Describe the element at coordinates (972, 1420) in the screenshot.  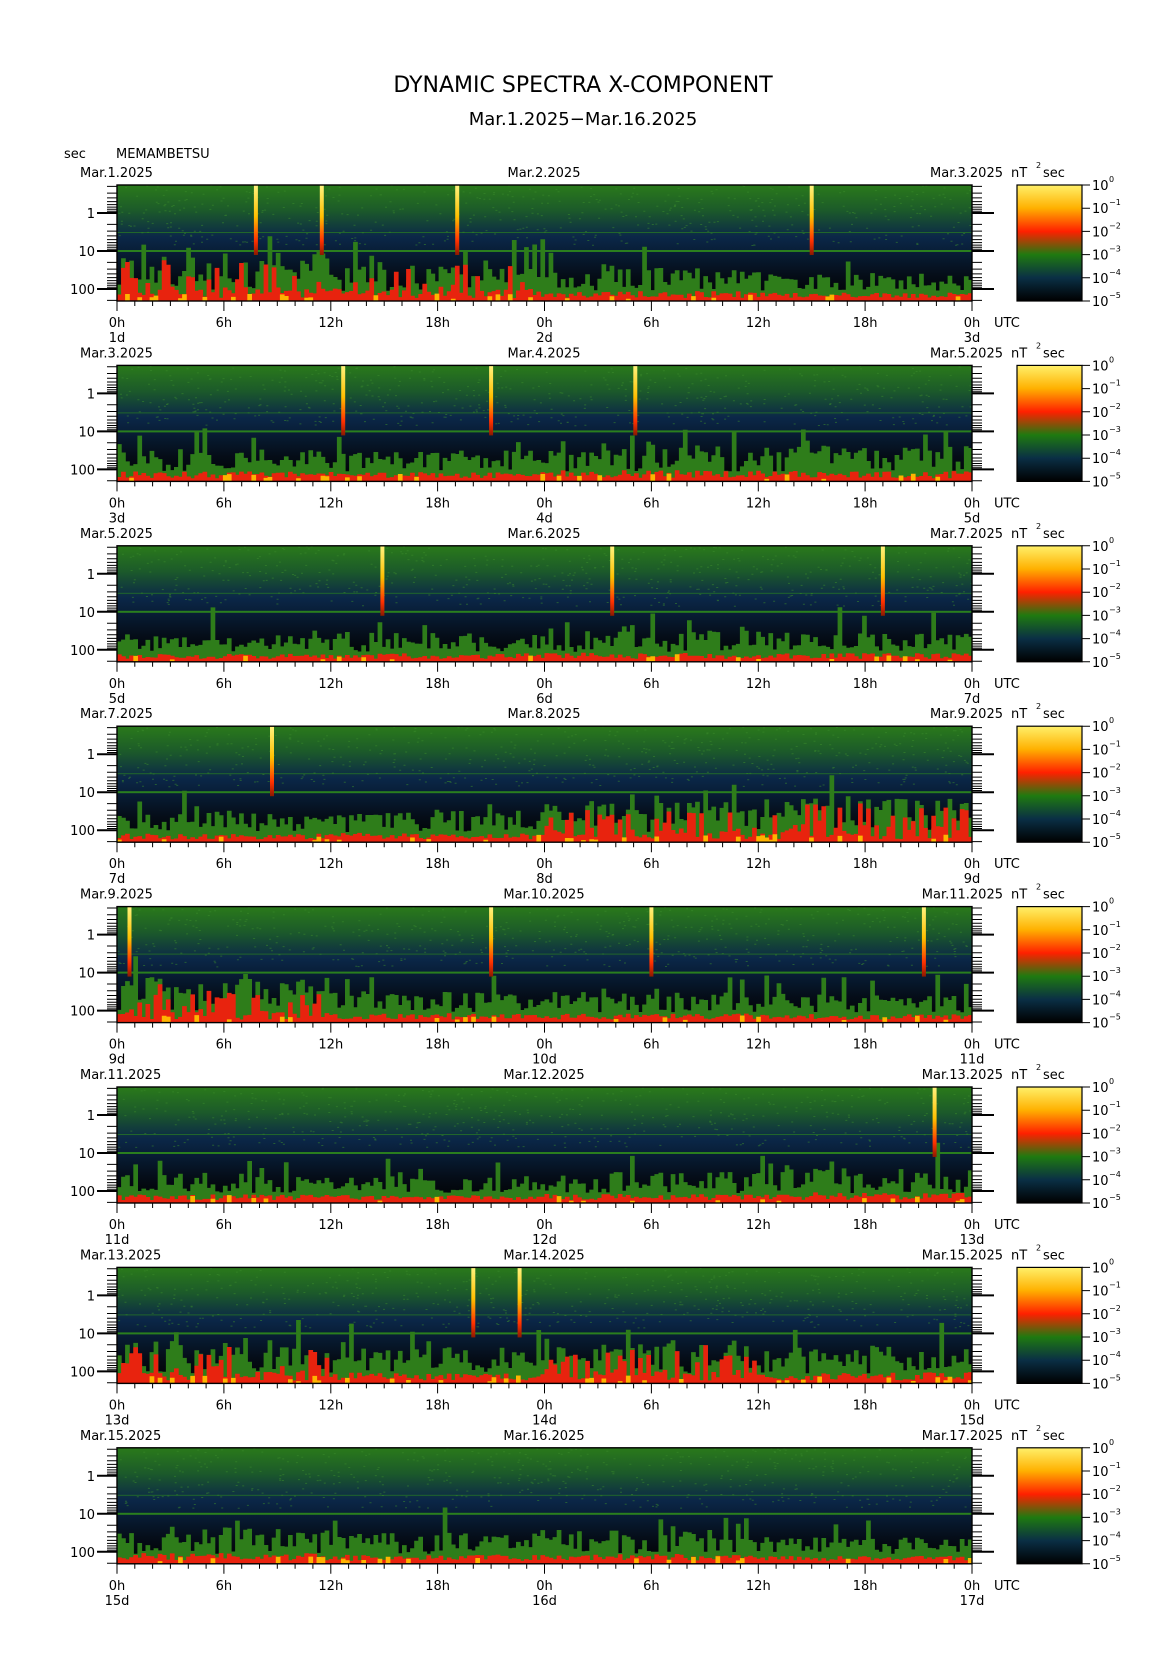
I see `day-label-right: 15d` at that location.